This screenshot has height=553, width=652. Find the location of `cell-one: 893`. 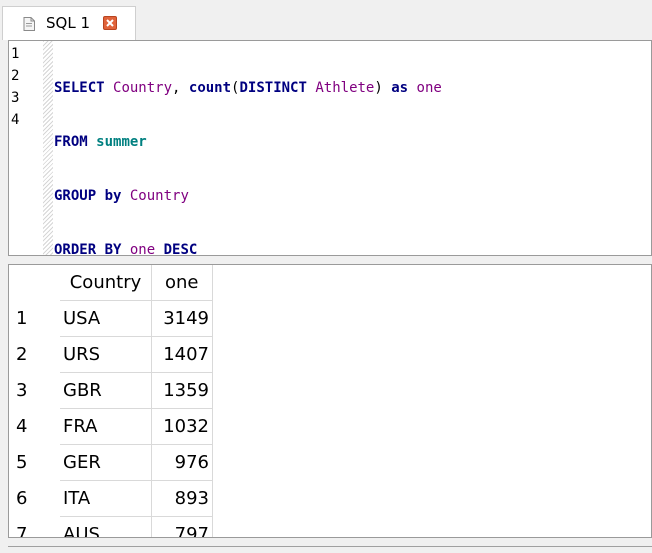

cell-one: 893 is located at coordinates (182, 499).